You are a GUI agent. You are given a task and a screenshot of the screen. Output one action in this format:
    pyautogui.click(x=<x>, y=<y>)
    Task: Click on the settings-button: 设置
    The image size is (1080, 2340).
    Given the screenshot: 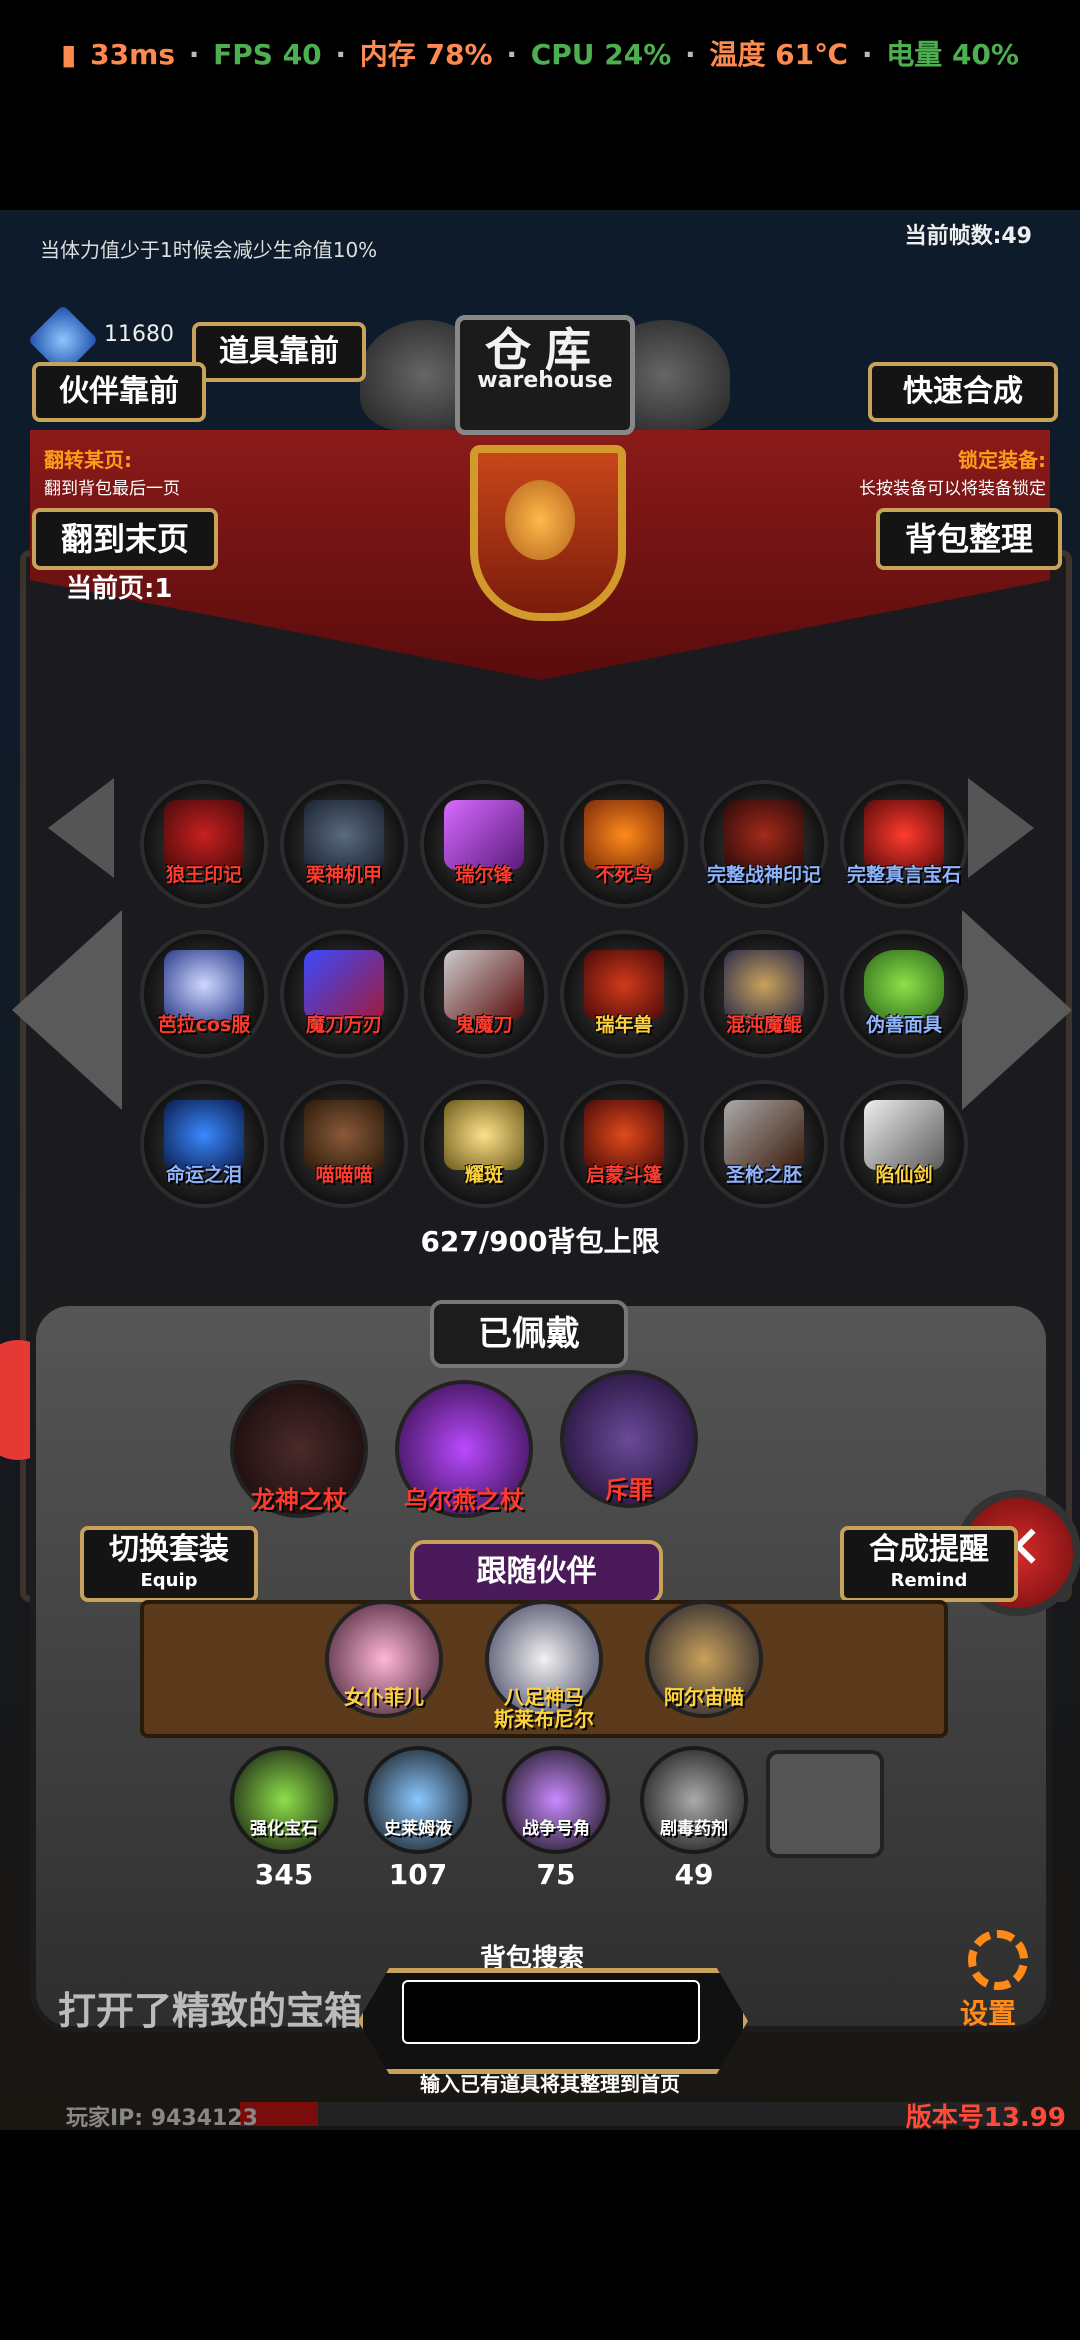 What is the action you would take?
    pyautogui.click(x=988, y=2012)
    